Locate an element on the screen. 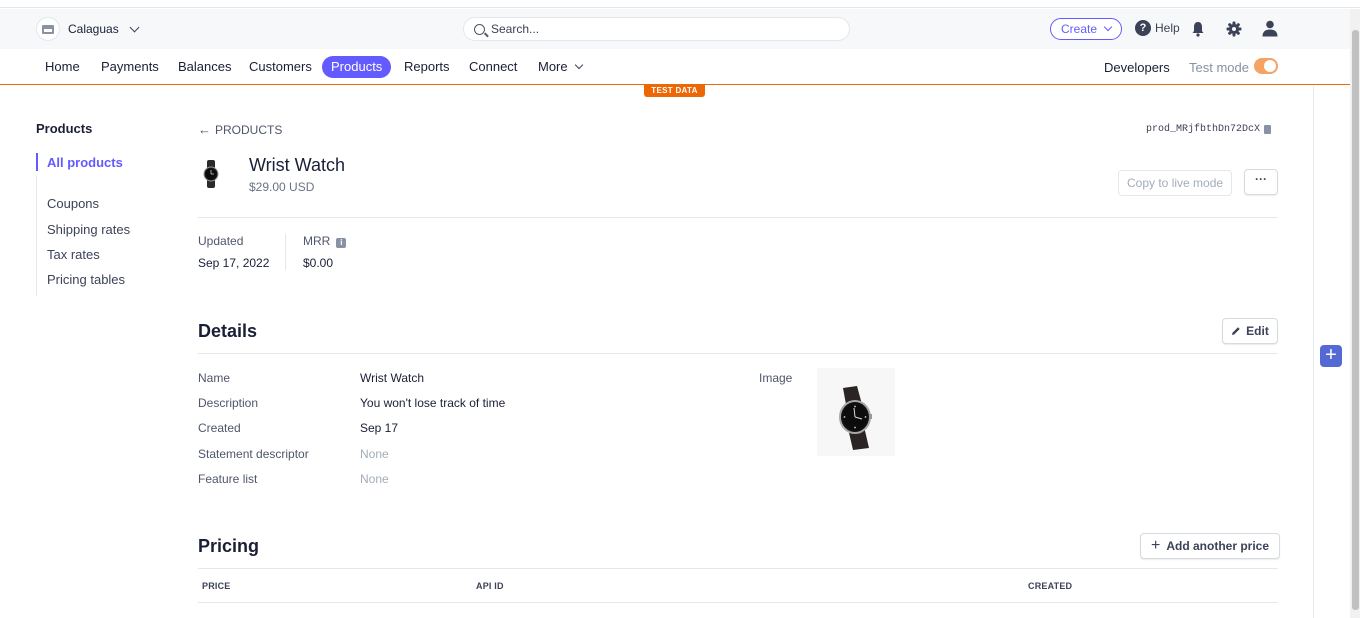 This screenshot has width=1360, height=618. mrr-label-text: MRR is located at coordinates (317, 241).